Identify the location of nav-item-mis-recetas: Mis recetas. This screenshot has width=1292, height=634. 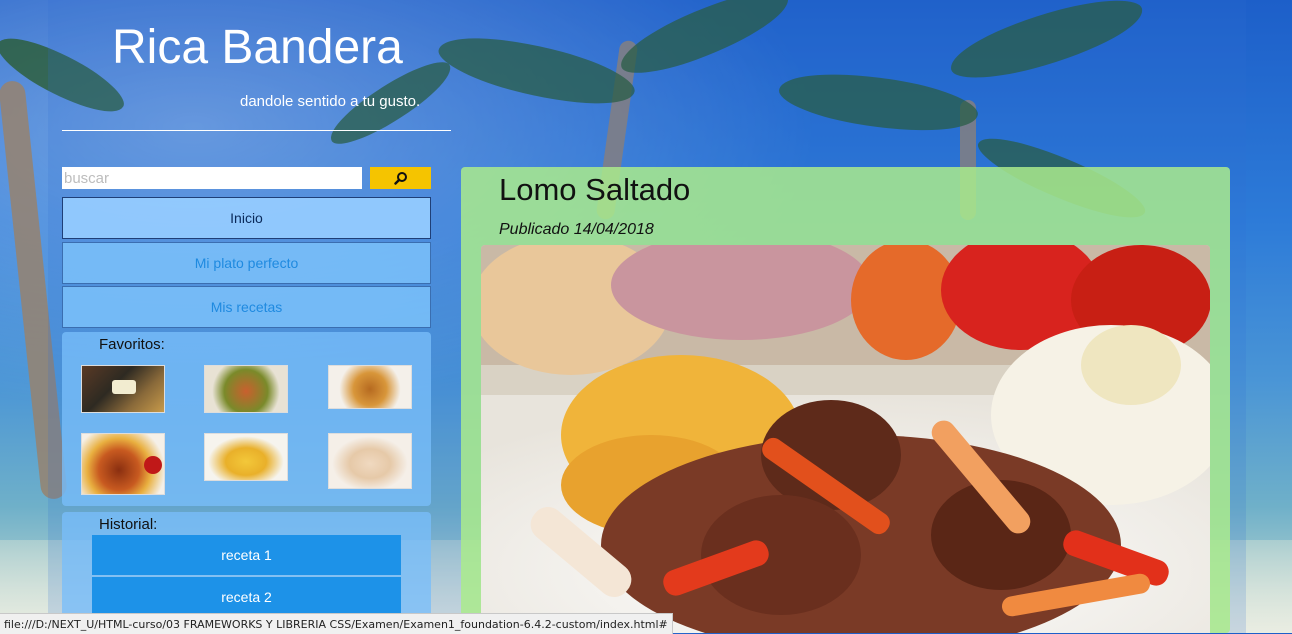
(246, 307).